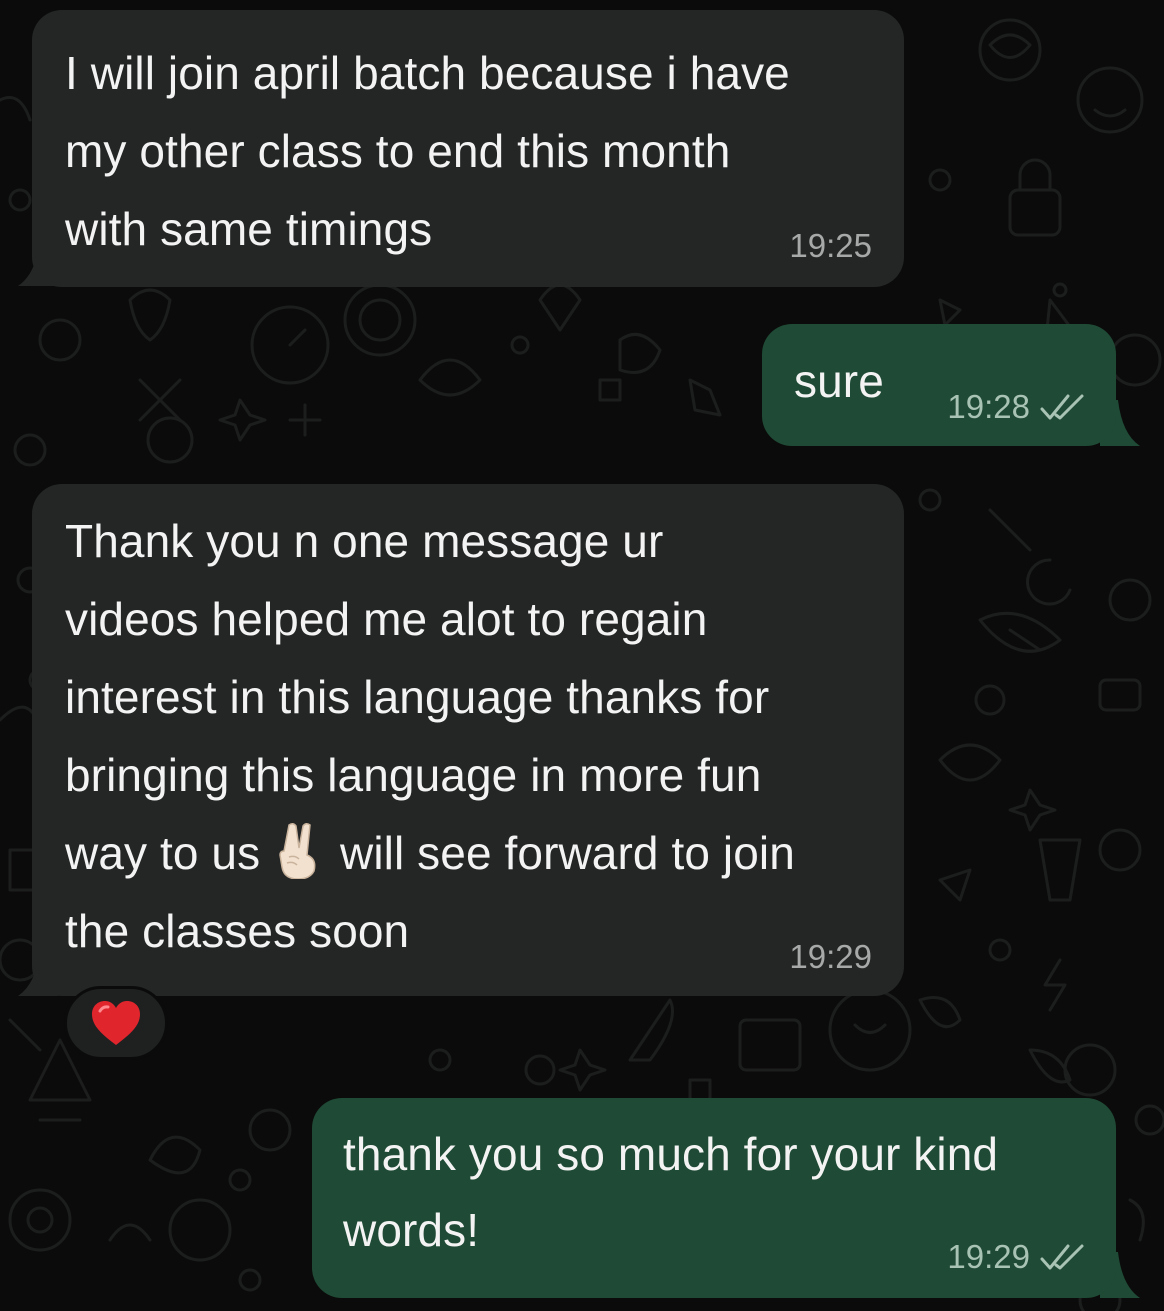  Describe the element at coordinates (398, 151) in the screenshot. I see `message-line: my other class to end this month` at that location.